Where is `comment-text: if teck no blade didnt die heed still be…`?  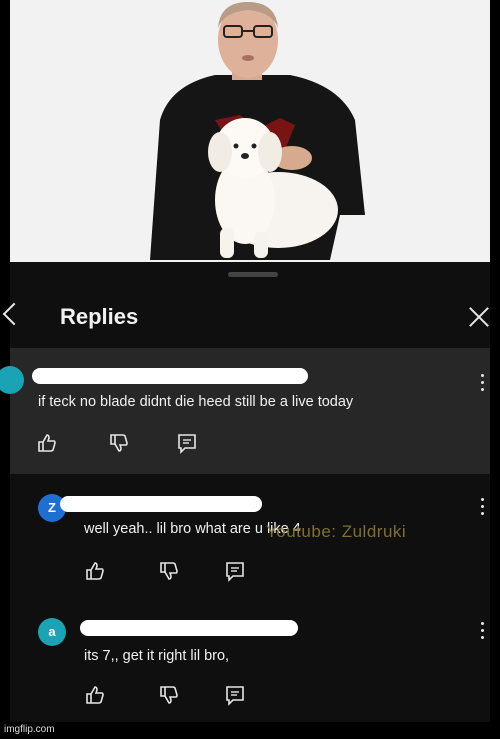
comment-text: if teck no blade didnt die heed still be… is located at coordinates (196, 402).